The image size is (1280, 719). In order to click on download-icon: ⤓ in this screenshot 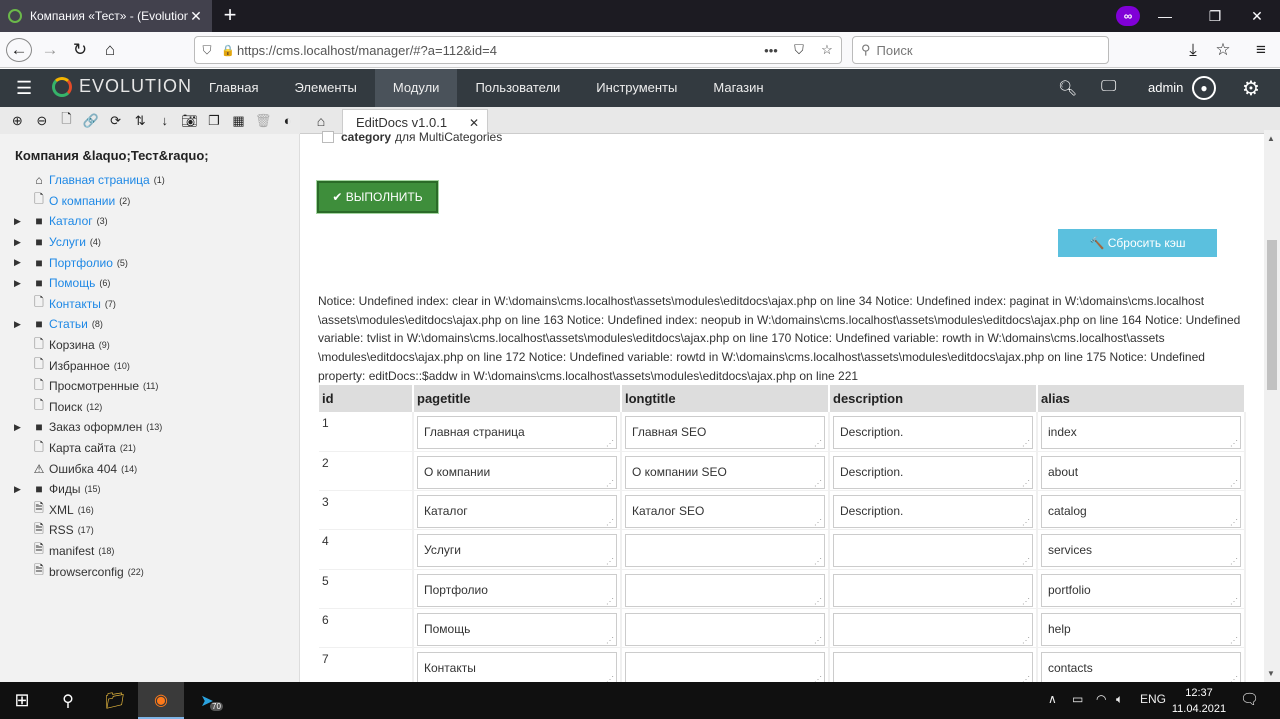, I will do `click(1193, 50)`.